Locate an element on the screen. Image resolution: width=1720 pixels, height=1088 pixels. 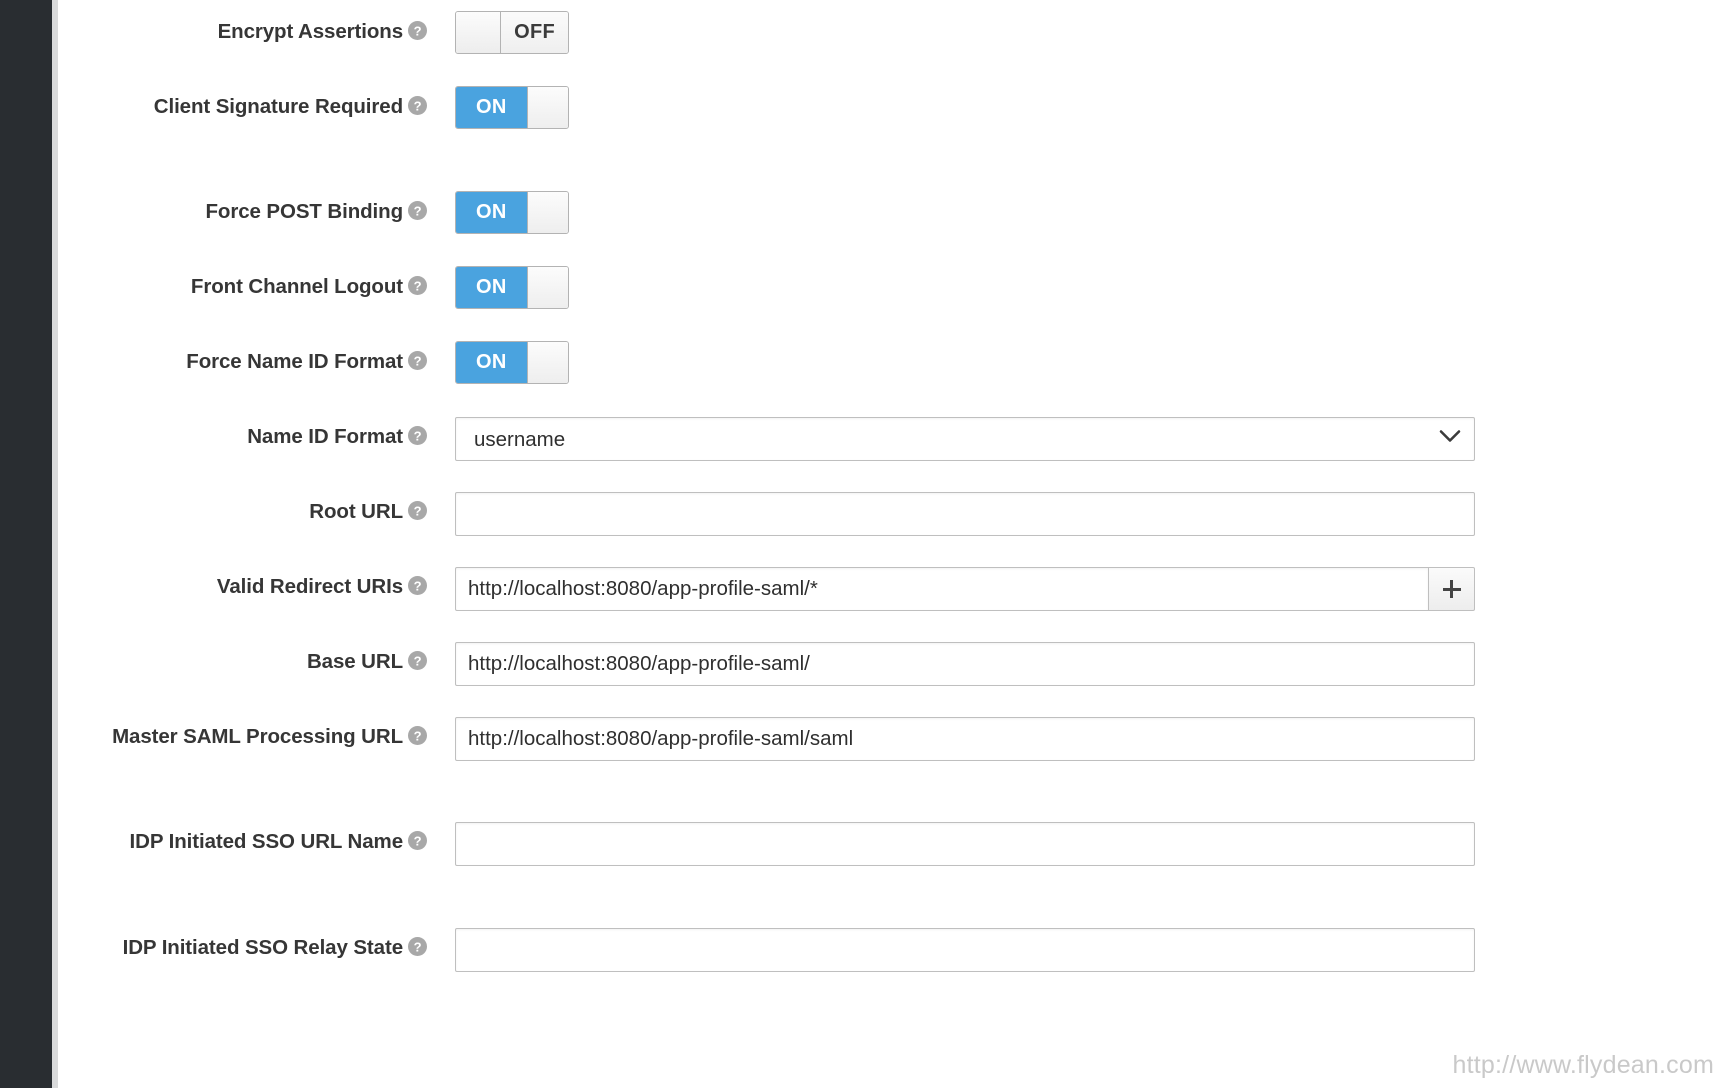
label-force-name-id-format: Force Name ID Format? is located at coordinates (242, 362).